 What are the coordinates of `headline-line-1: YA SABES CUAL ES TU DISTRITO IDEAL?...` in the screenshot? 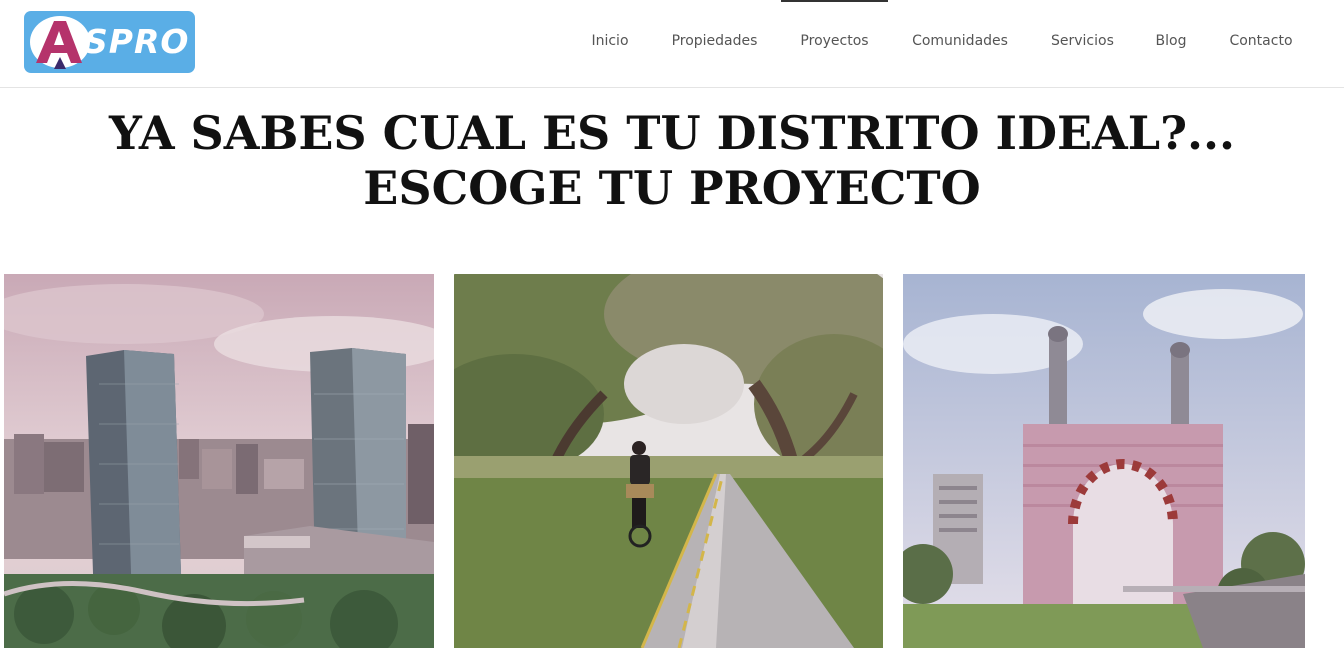 It's located at (672, 133).